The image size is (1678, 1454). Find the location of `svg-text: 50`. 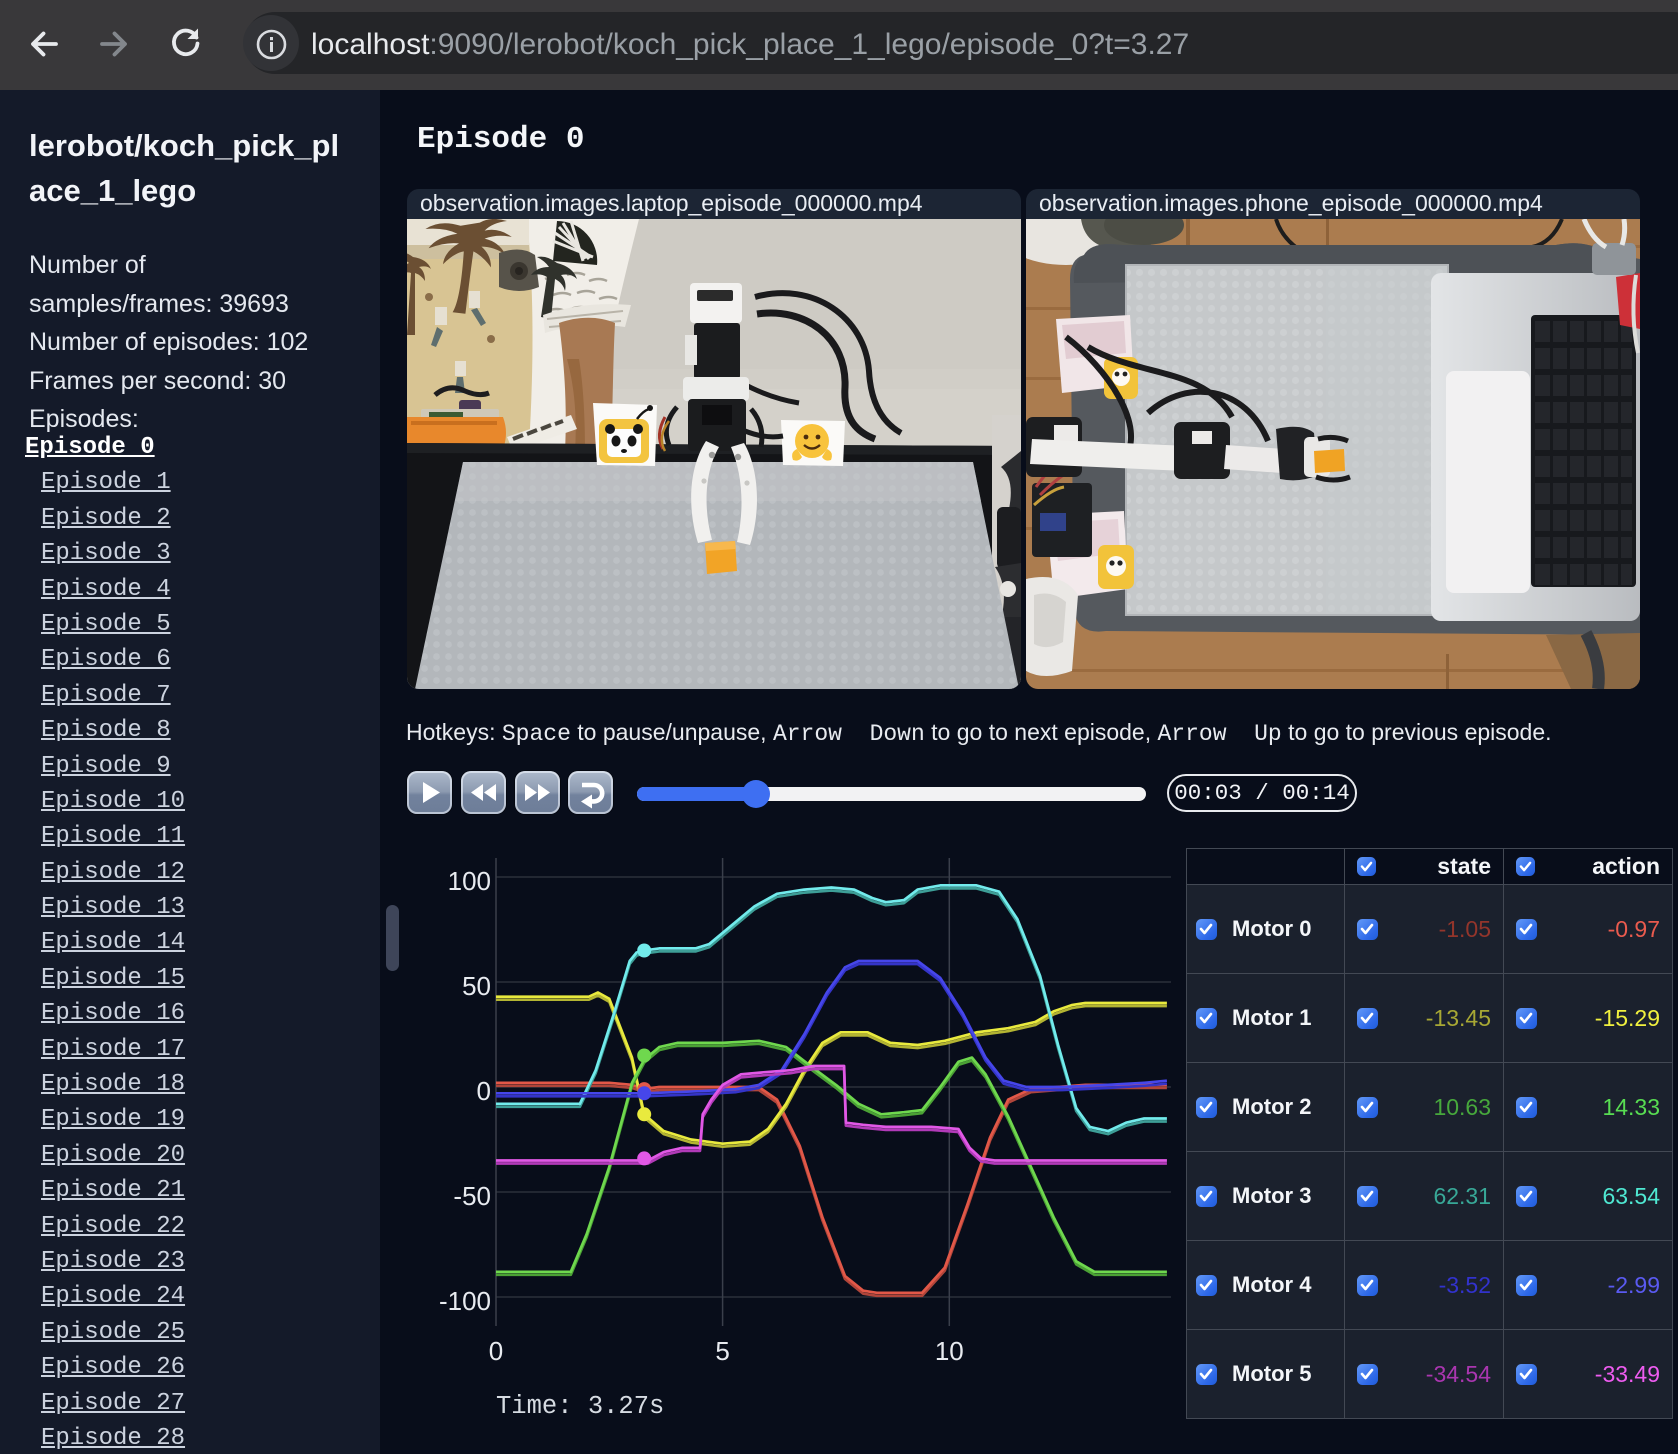

svg-text: 50 is located at coordinates (476, 986).